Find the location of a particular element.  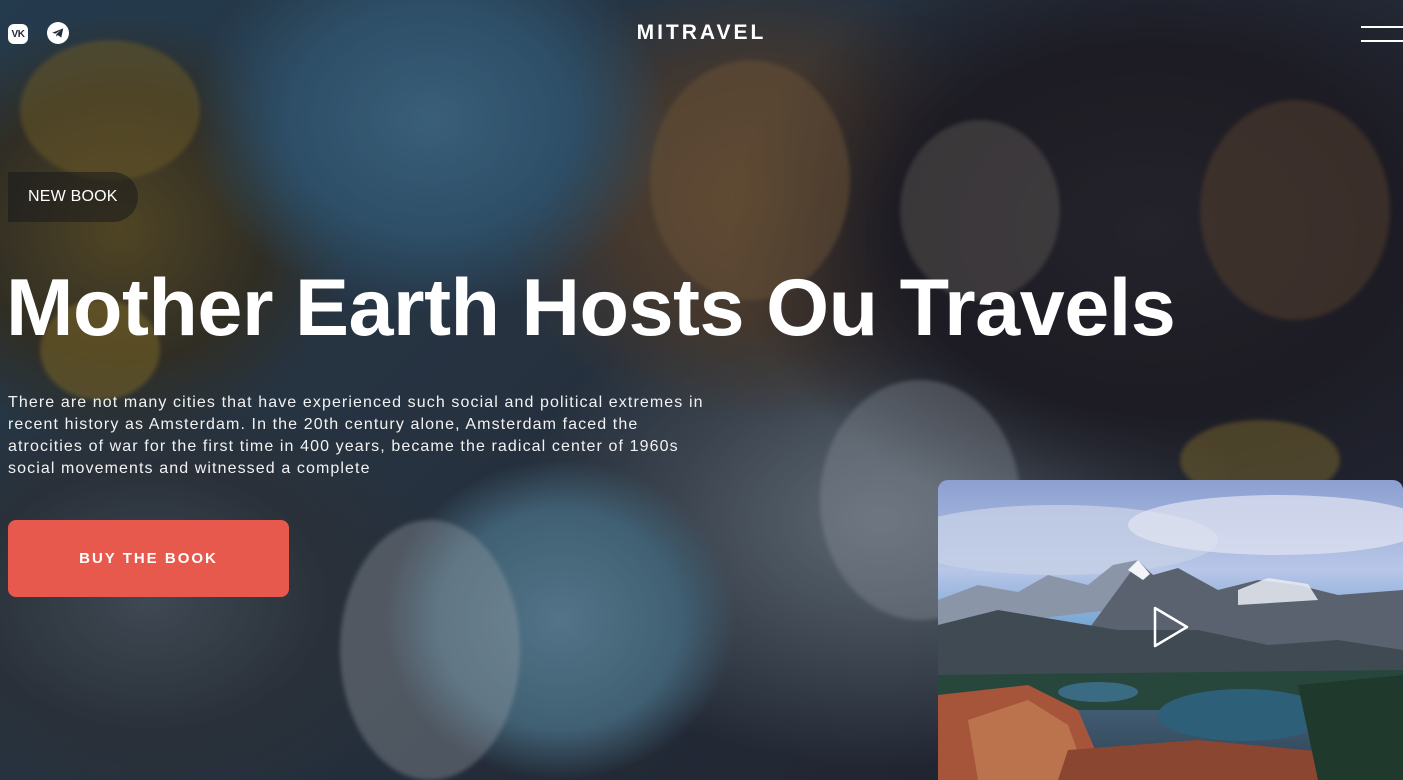

hero-headline: Mother Earth Hosts Ou Travels is located at coordinates (591, 308).